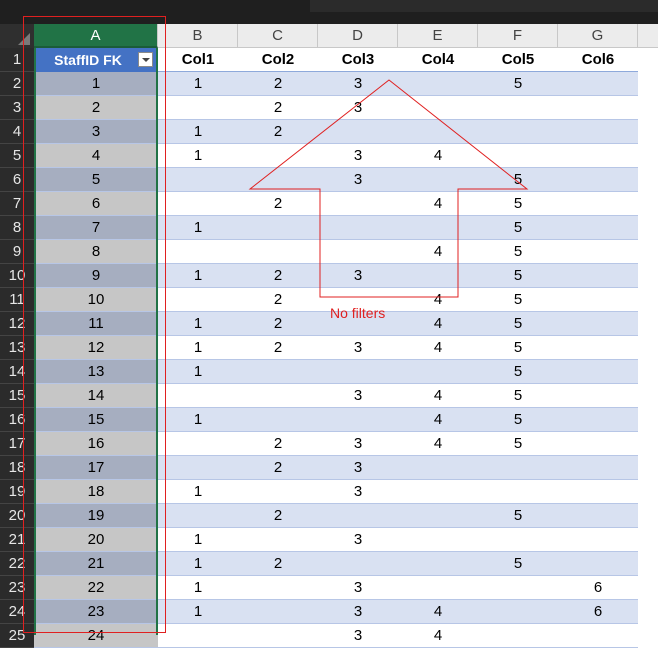 The image size is (658, 648). I want to click on row-header: 24, so click(17, 612).